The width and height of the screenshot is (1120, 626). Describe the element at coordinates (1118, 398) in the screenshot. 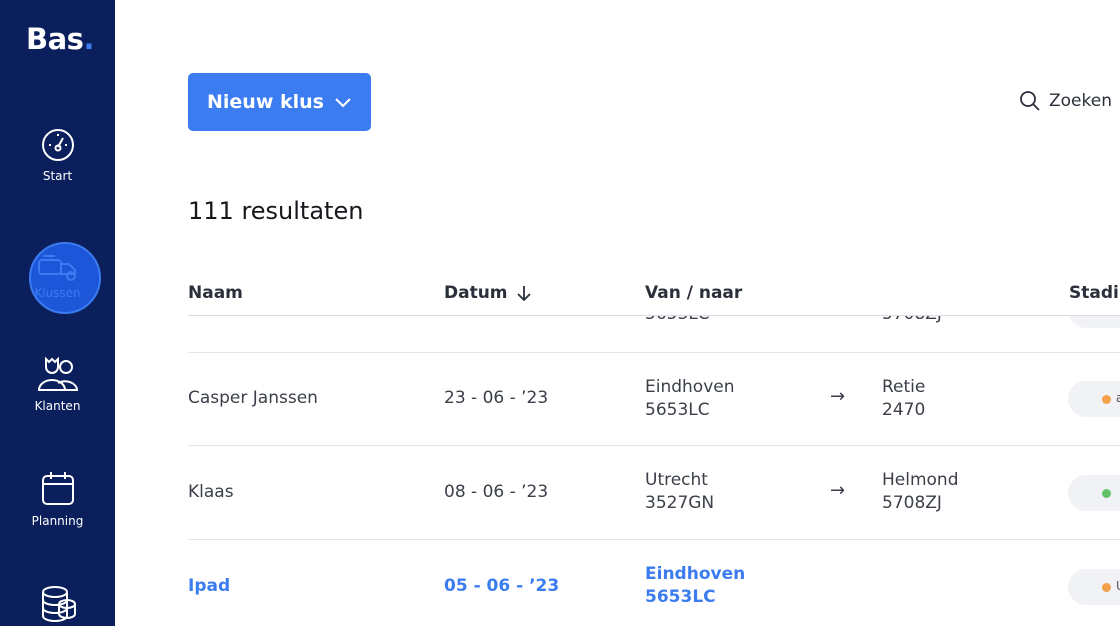

I see `status-text: a` at that location.